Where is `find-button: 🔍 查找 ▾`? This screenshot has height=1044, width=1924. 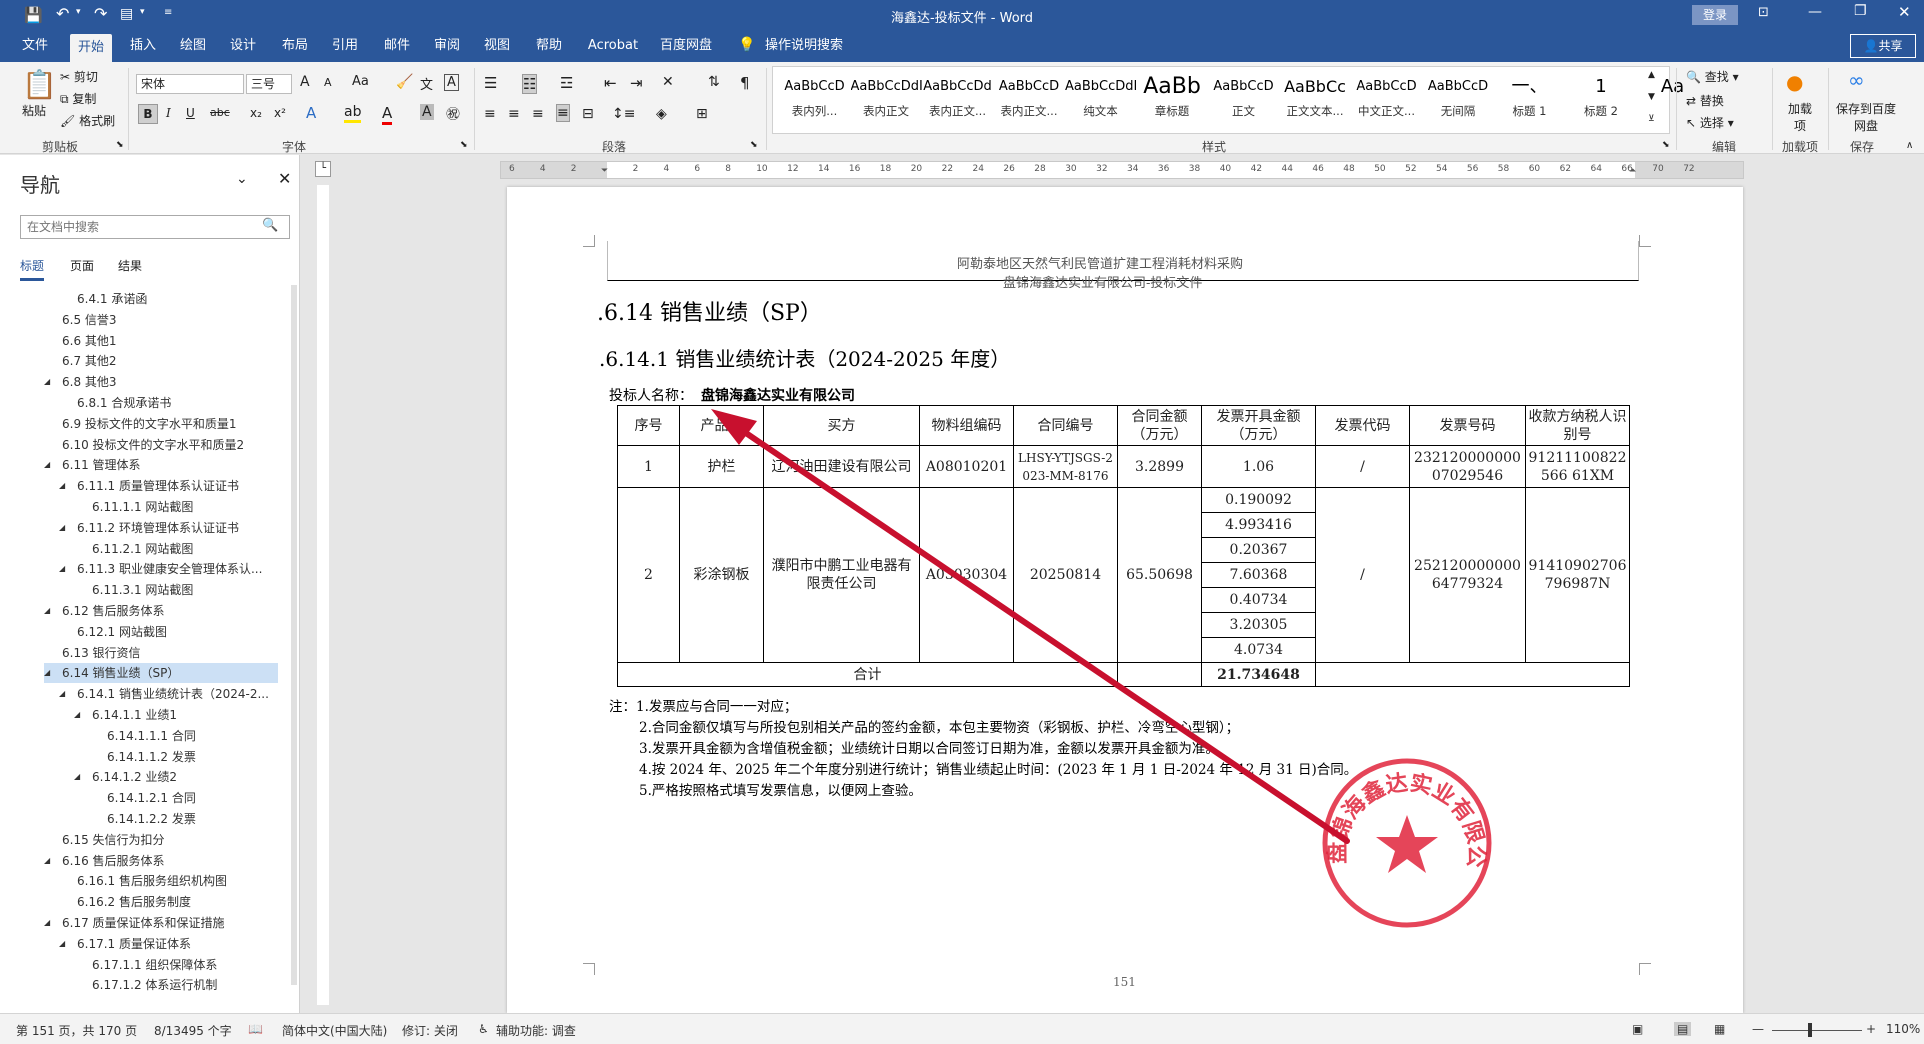
find-button: 🔍 查找 ▾ is located at coordinates (1712, 76).